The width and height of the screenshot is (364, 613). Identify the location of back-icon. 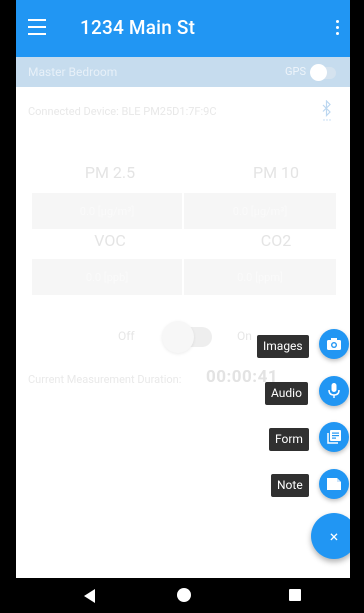
(89, 596).